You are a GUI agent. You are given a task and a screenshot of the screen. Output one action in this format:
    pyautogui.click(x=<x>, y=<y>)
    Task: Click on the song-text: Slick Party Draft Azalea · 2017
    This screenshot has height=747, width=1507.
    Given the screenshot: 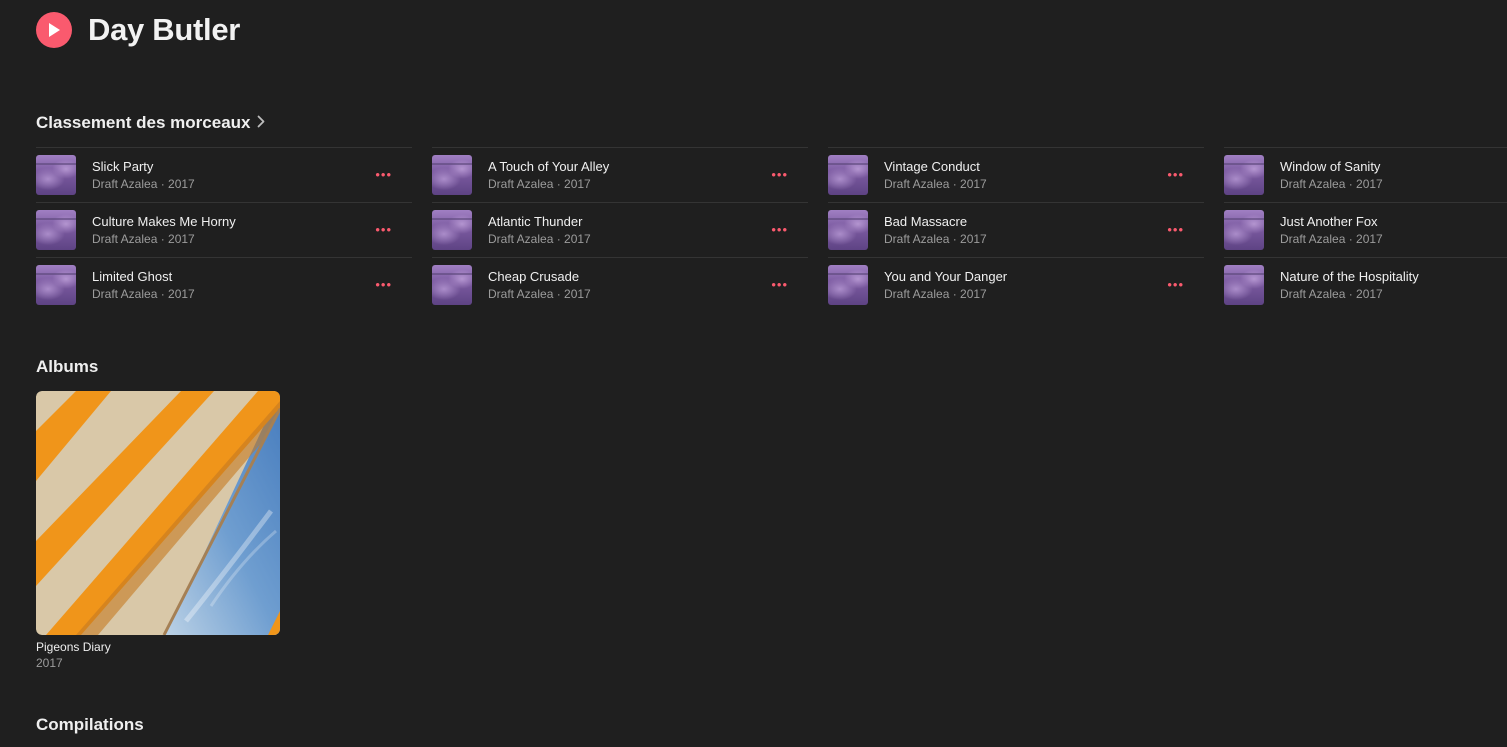 What is the action you would take?
    pyautogui.click(x=143, y=175)
    